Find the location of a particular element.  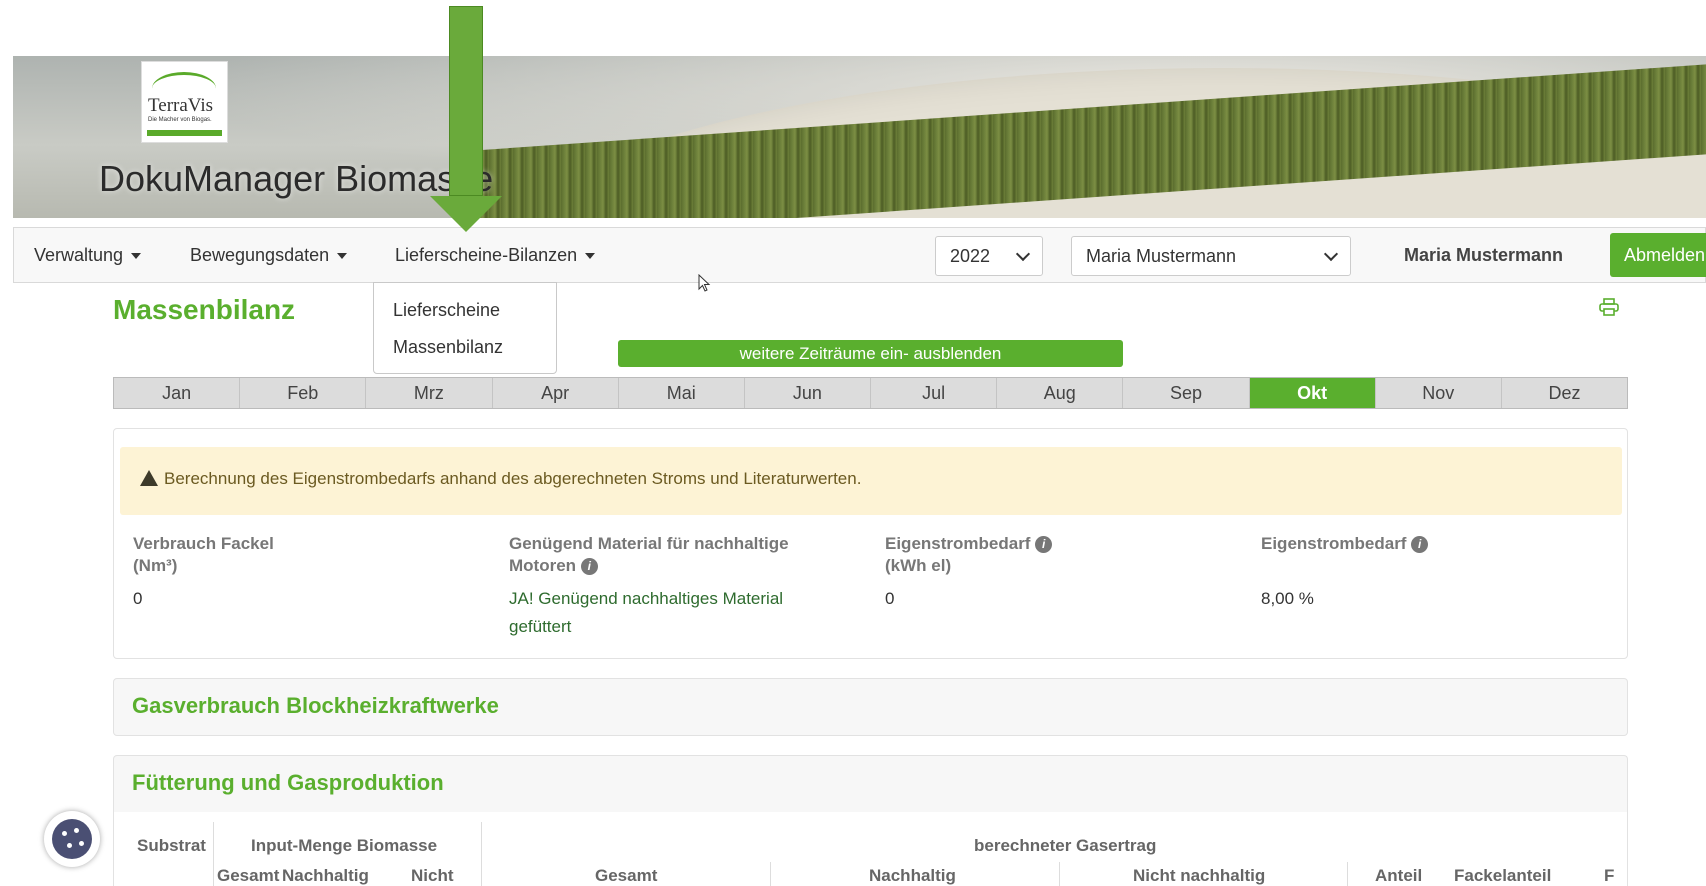

section-gasverbrauch: Gasverbrauch Blockheizkraftwerke is located at coordinates (870, 707).